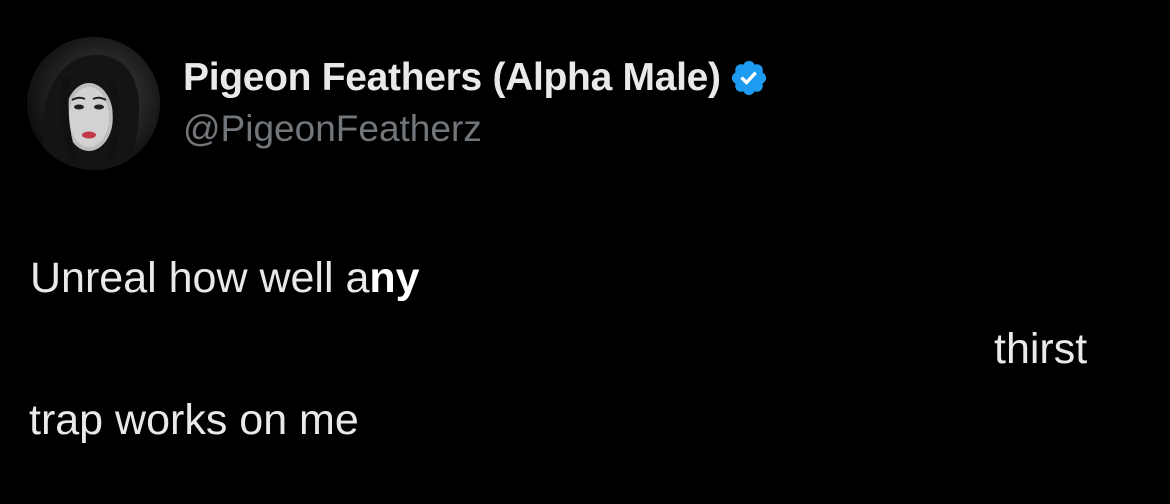 Image resolution: width=1170 pixels, height=504 pixels. Describe the element at coordinates (332, 129) in the screenshot. I see `author-handle: @PigeonFeatherz` at that location.